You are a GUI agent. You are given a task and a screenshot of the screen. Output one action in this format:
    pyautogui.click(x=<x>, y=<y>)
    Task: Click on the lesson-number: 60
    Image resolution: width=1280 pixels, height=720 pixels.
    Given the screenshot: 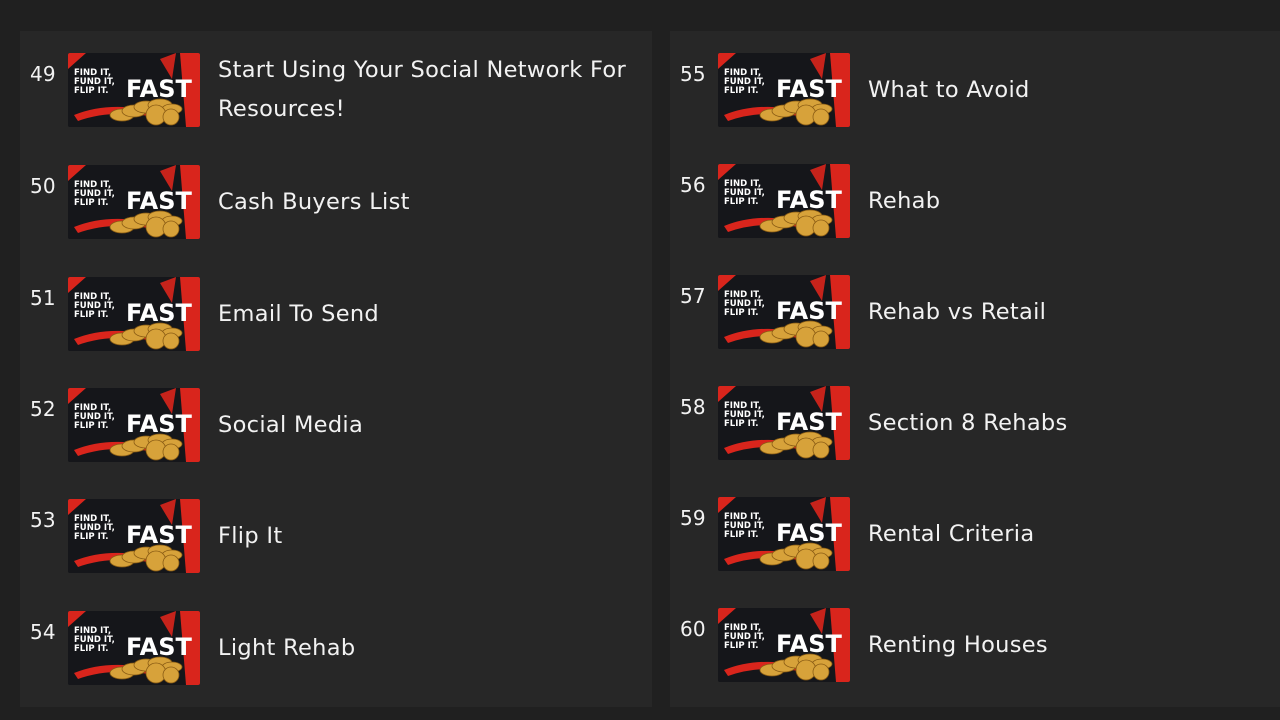 What is the action you would take?
    pyautogui.click(x=693, y=629)
    